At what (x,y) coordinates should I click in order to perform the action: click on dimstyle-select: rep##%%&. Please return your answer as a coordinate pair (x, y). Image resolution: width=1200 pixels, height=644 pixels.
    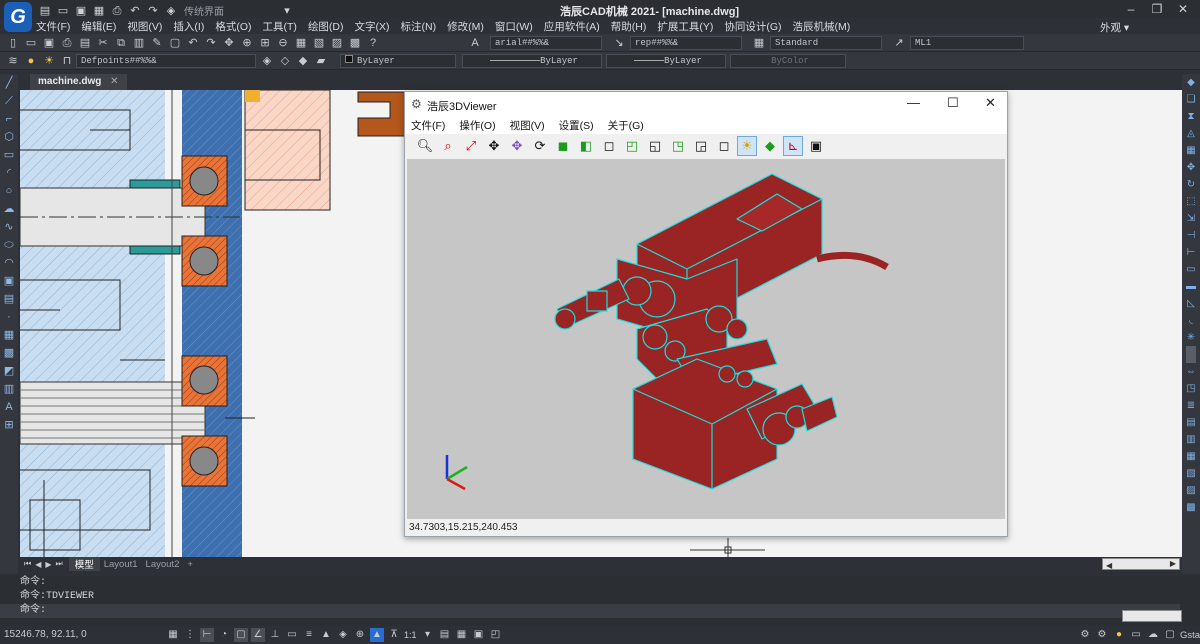
    Looking at the image, I should click on (686, 43).